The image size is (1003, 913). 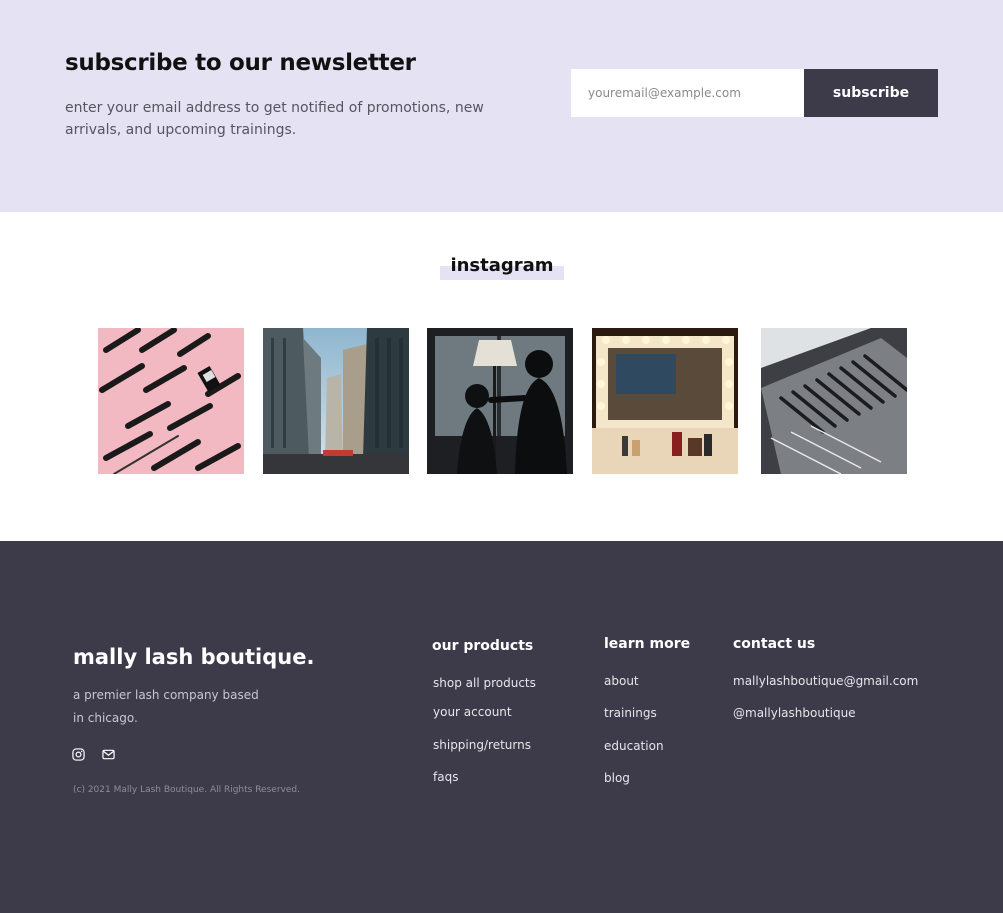 I want to click on tagline-line-2: in chicago., so click(x=105, y=718).